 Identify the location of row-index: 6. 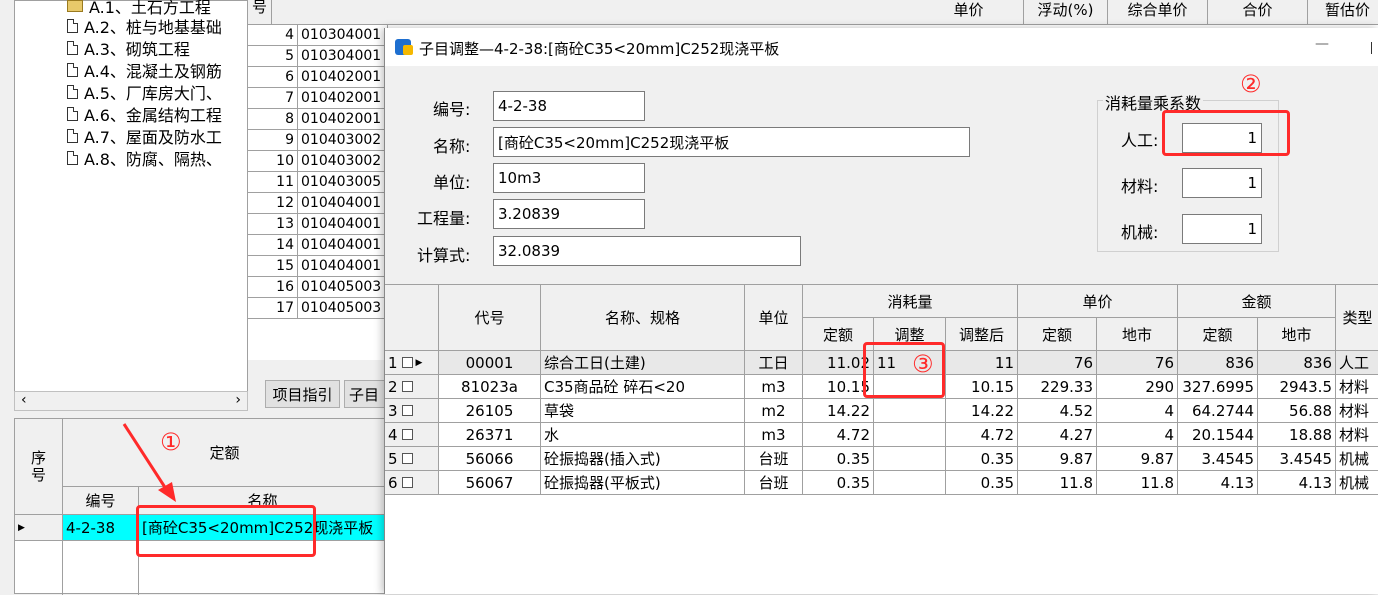
(412, 483).